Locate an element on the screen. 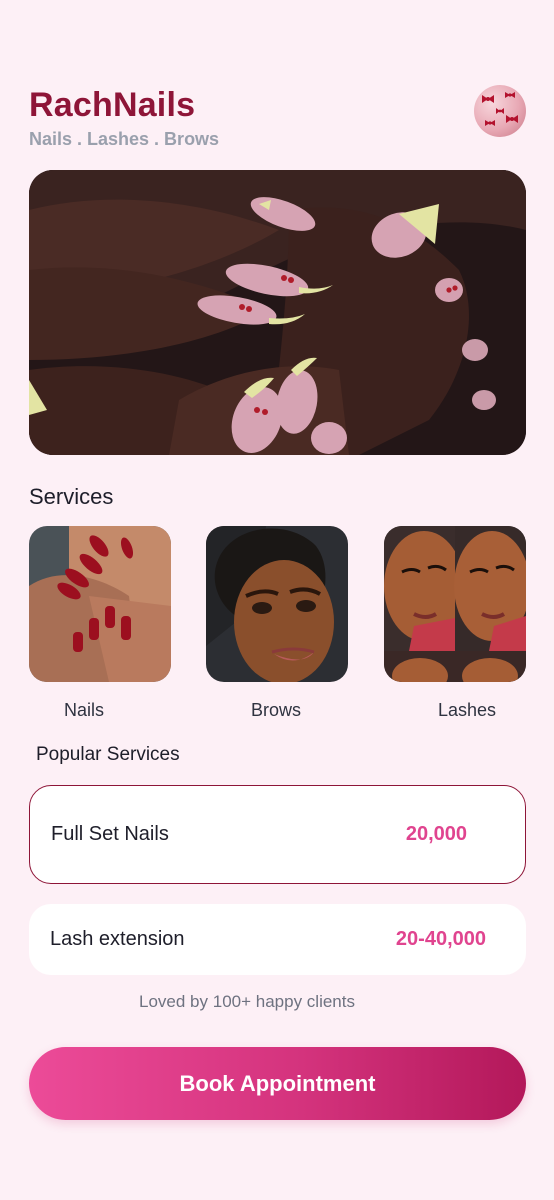 The height and width of the screenshot is (1200, 554). brows-thumbnail is located at coordinates (277, 604).